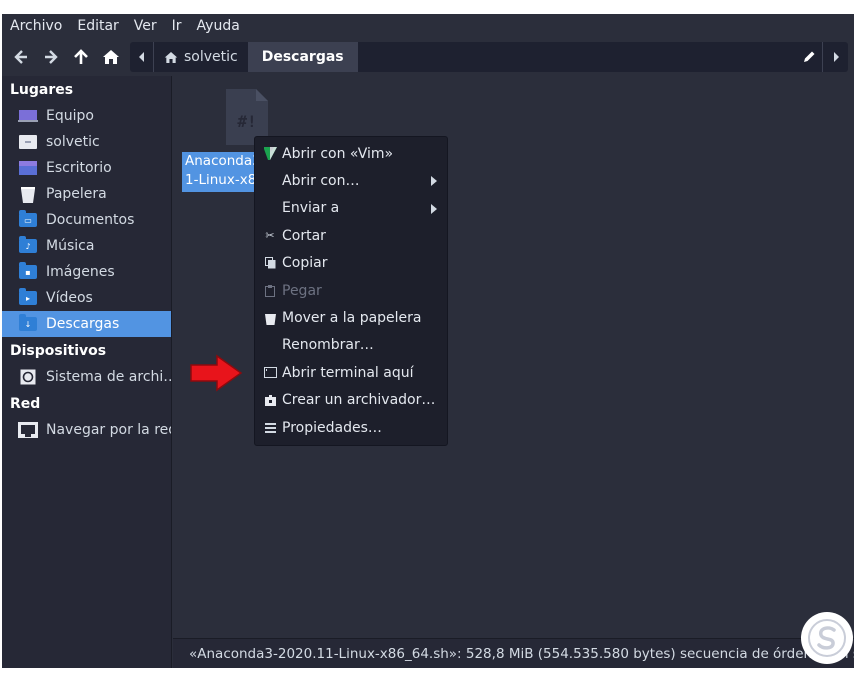 The height and width of the screenshot is (681, 856). What do you see at coordinates (177, 26) in the screenshot?
I see `menu-ir: Ir` at bounding box center [177, 26].